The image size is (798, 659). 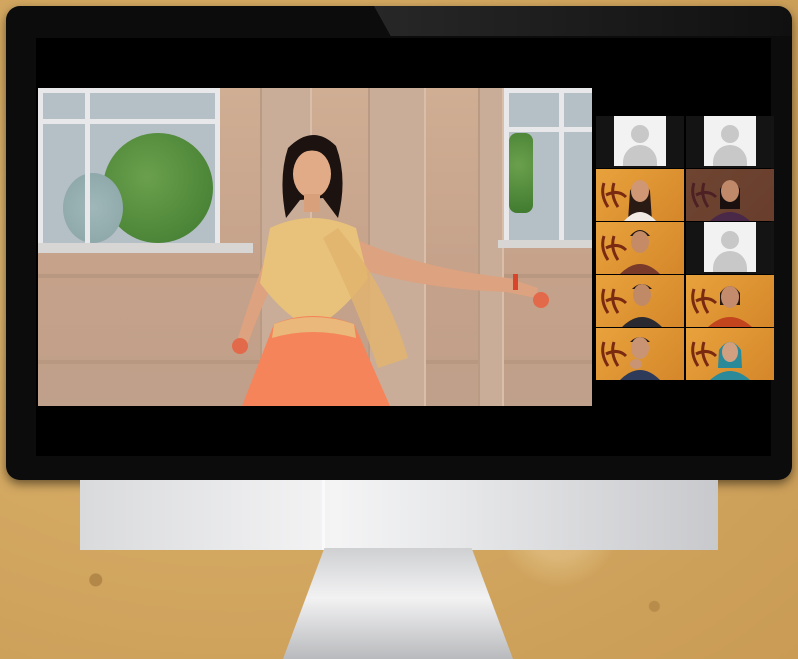 What do you see at coordinates (399, 515) in the screenshot?
I see `monitor-stand-neck` at bounding box center [399, 515].